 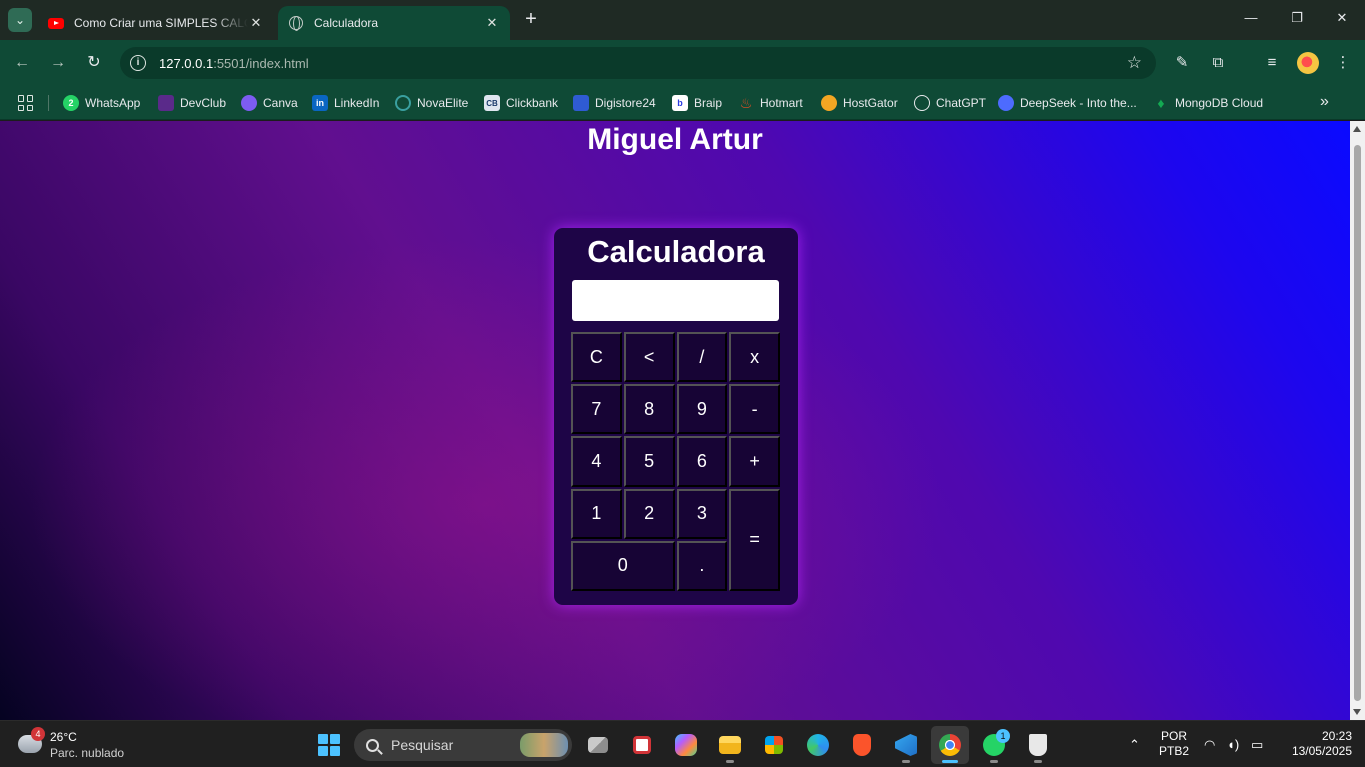 I want to click on tab-youtube: Como Criar uma SIMPLES CALC ✕, so click(x=156, y=23).